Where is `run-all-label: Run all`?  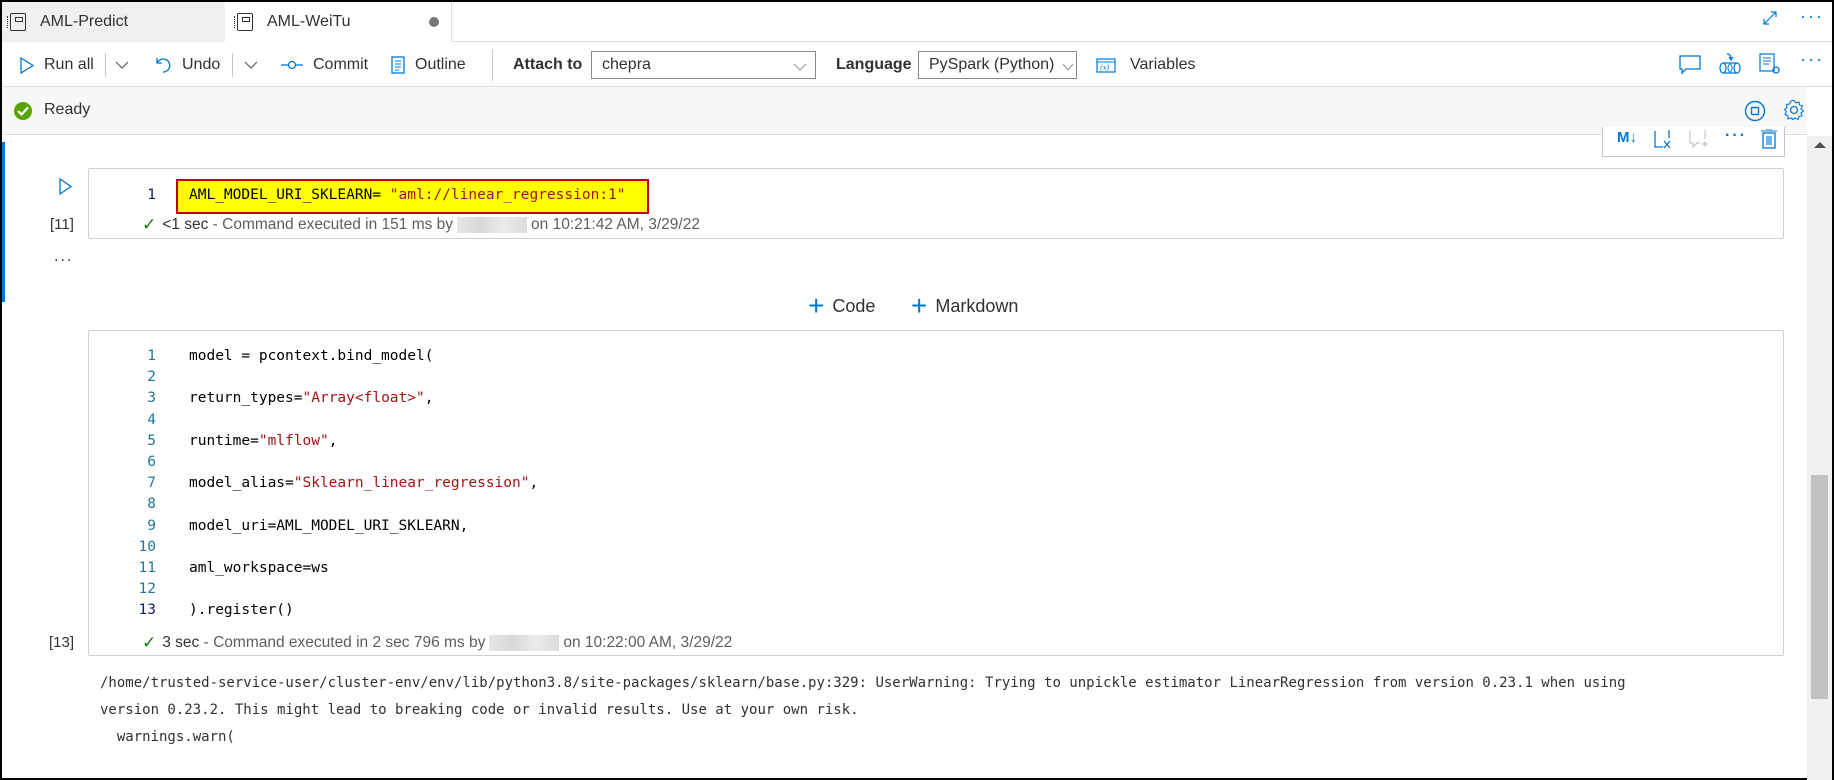 run-all-label: Run all is located at coordinates (69, 64).